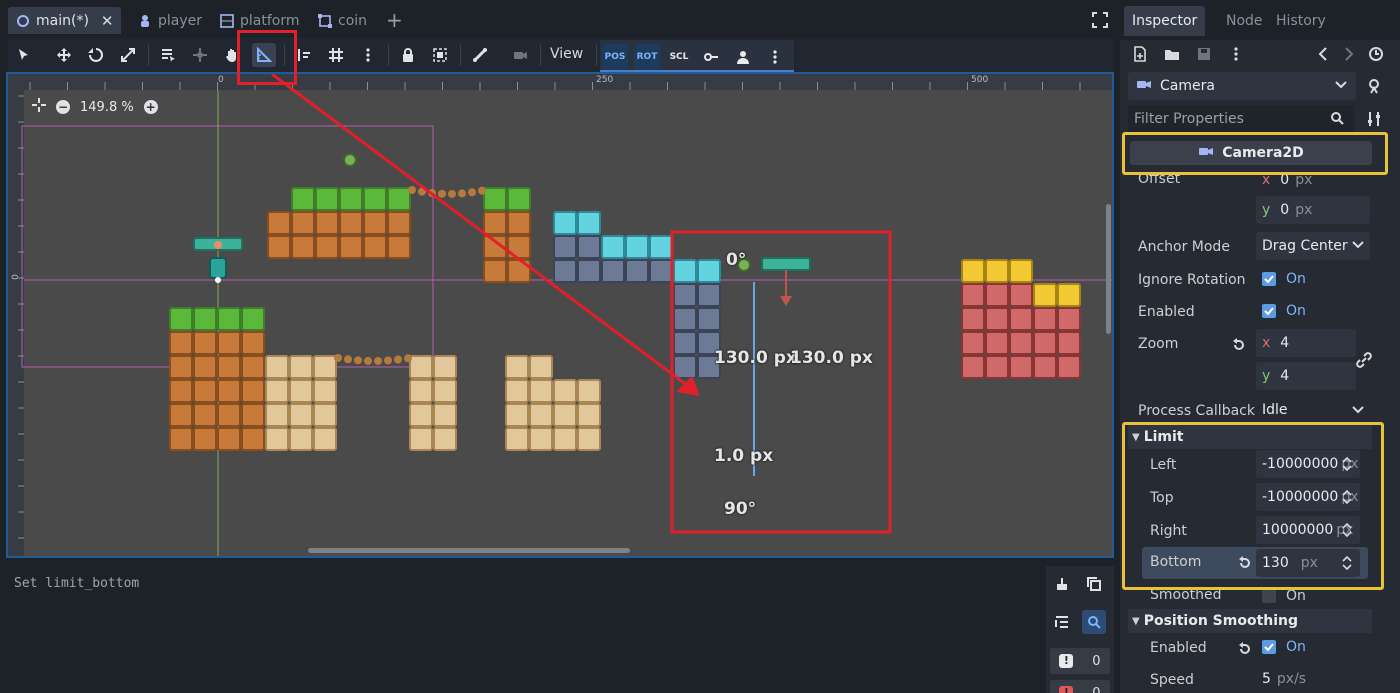 This screenshot has height=693, width=1400. I want to click on key-scale-button: SCL, so click(679, 57).